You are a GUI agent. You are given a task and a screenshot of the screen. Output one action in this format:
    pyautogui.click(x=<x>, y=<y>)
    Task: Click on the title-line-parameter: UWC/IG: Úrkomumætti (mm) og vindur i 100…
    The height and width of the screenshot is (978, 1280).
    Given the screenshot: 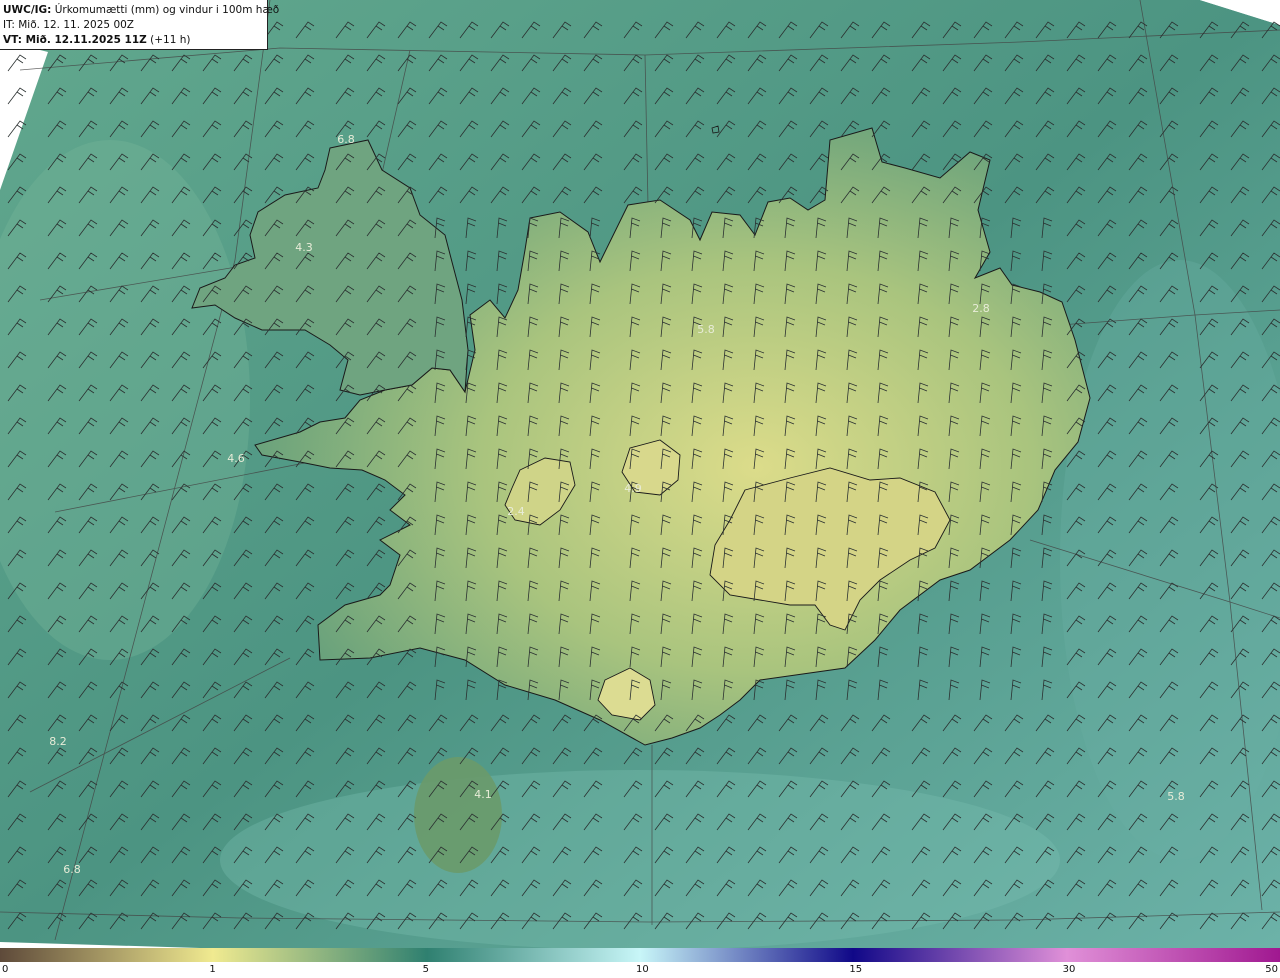 What is the action you would take?
    pyautogui.click(x=141, y=10)
    